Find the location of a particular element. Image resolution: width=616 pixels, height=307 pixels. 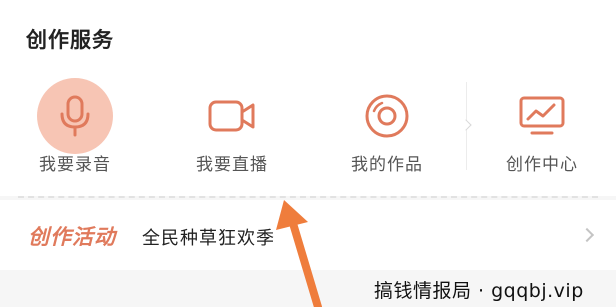

record-audio-button: 我要录音 is located at coordinates (75, 128).